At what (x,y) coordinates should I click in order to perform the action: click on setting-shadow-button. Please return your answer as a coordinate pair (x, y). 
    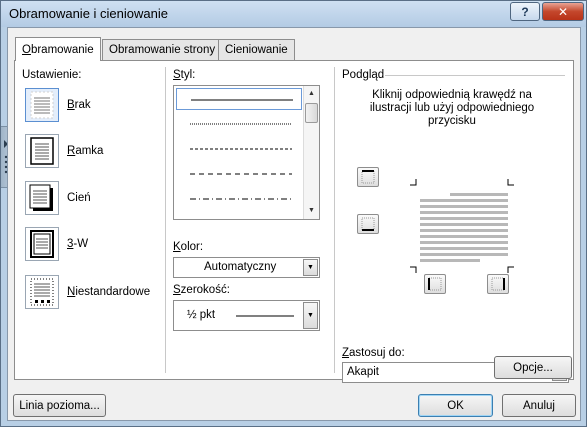
    Looking at the image, I should click on (42, 198).